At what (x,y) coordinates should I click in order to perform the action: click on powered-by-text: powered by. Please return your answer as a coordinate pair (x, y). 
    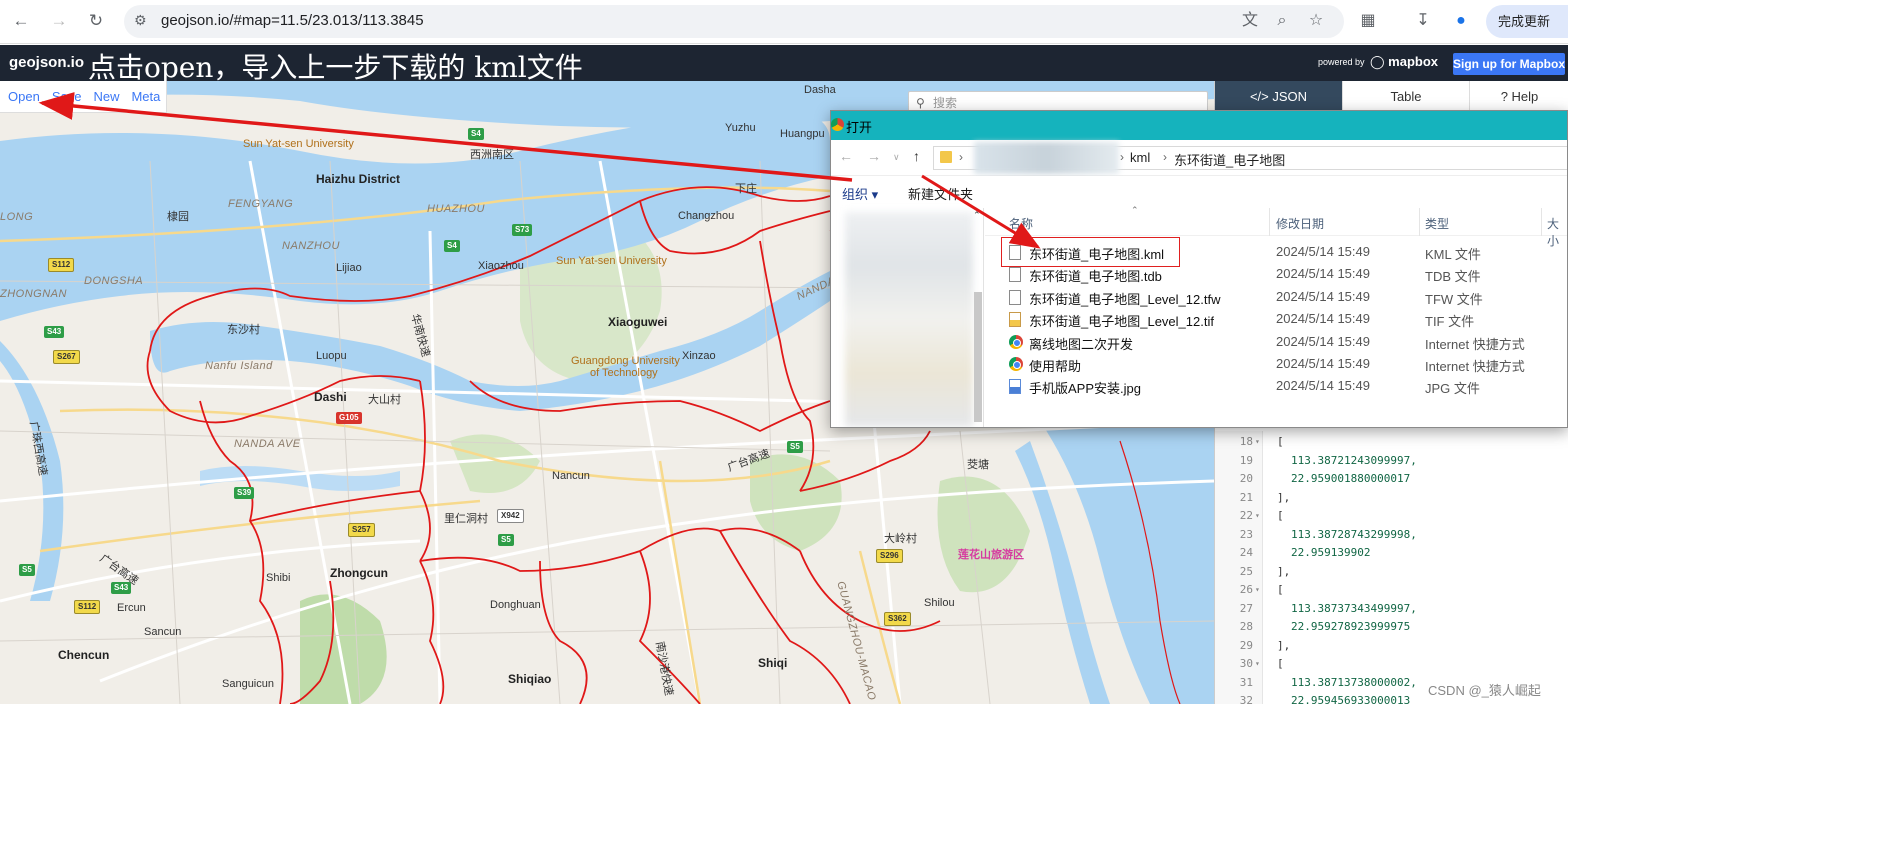
    Looking at the image, I should click on (1341, 62).